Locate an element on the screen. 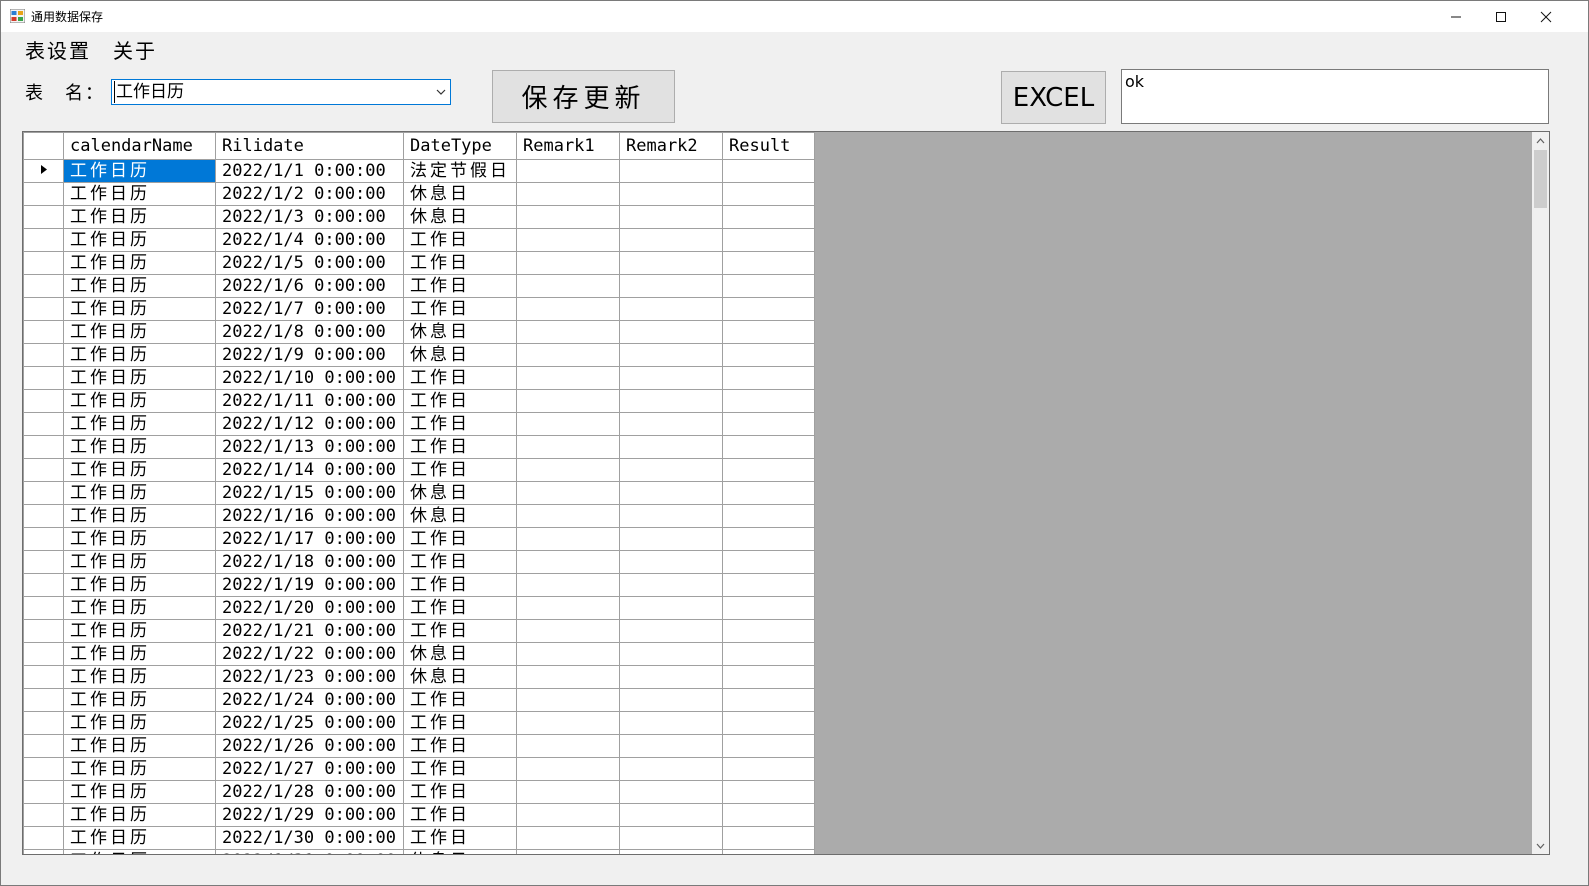  scroll-down-icon is located at coordinates (1540, 845).